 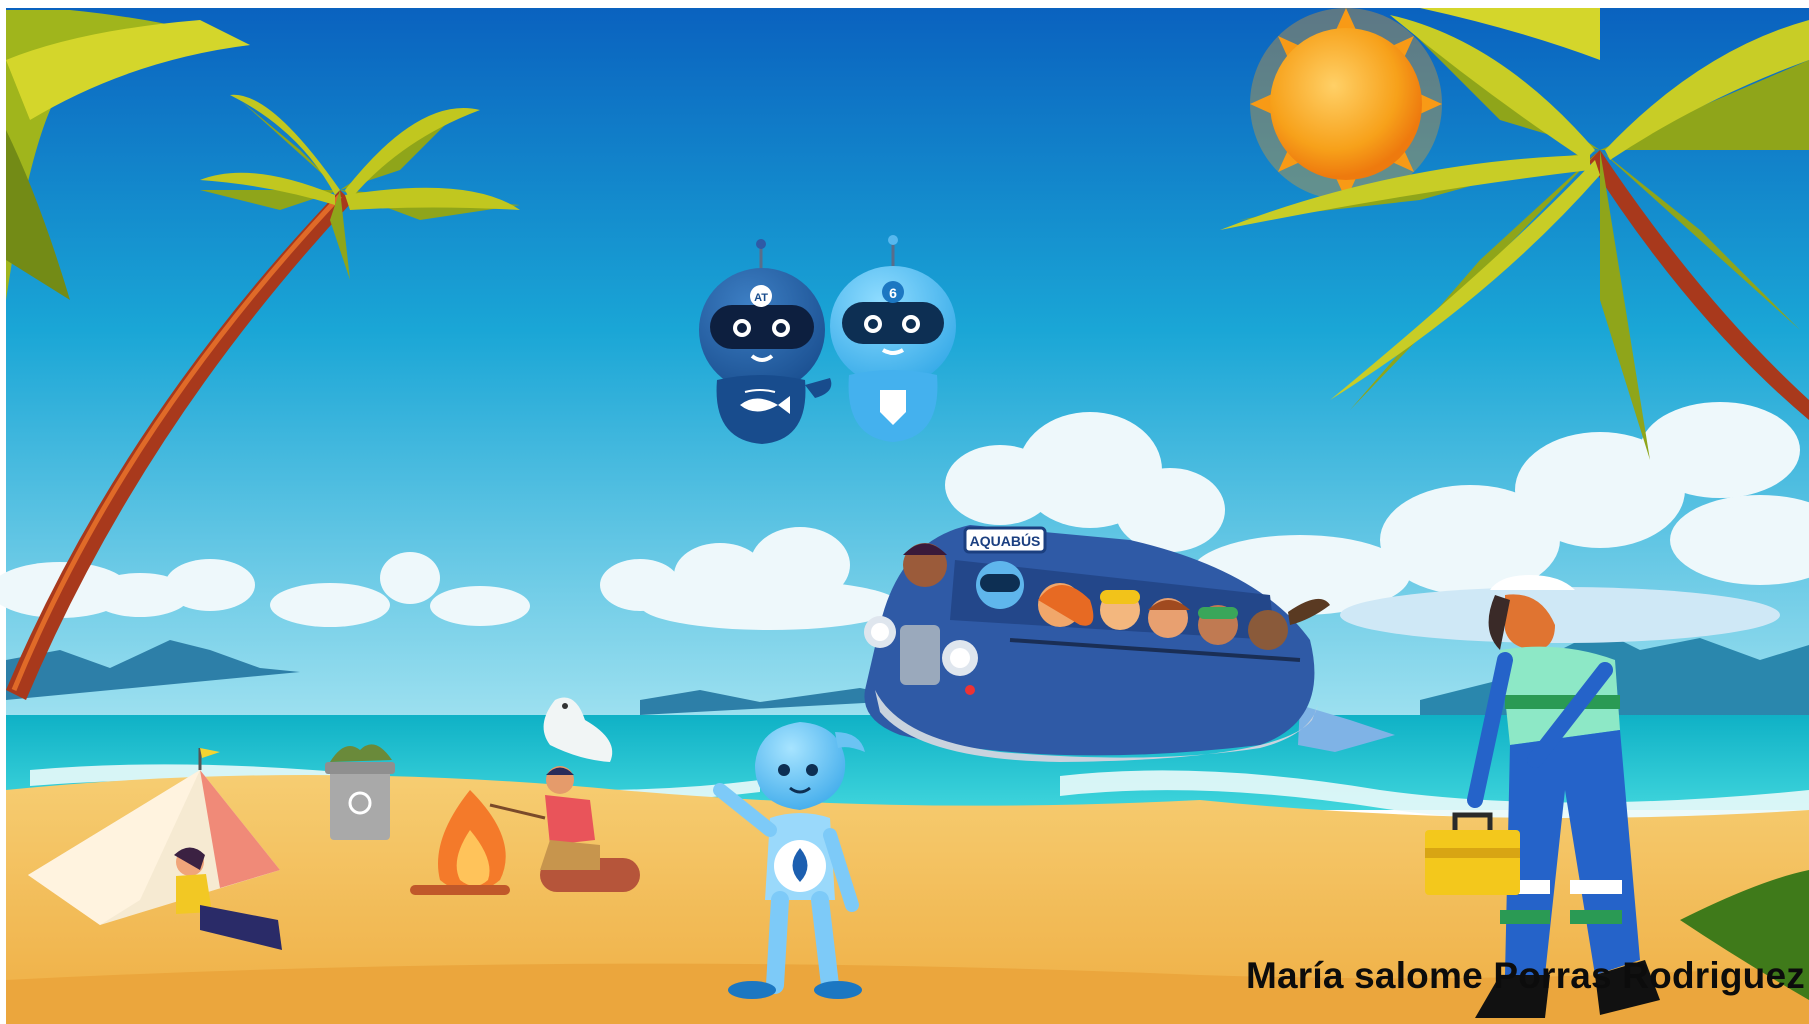 What do you see at coordinates (360, 792) in the screenshot?
I see `trash-bin-icon` at bounding box center [360, 792].